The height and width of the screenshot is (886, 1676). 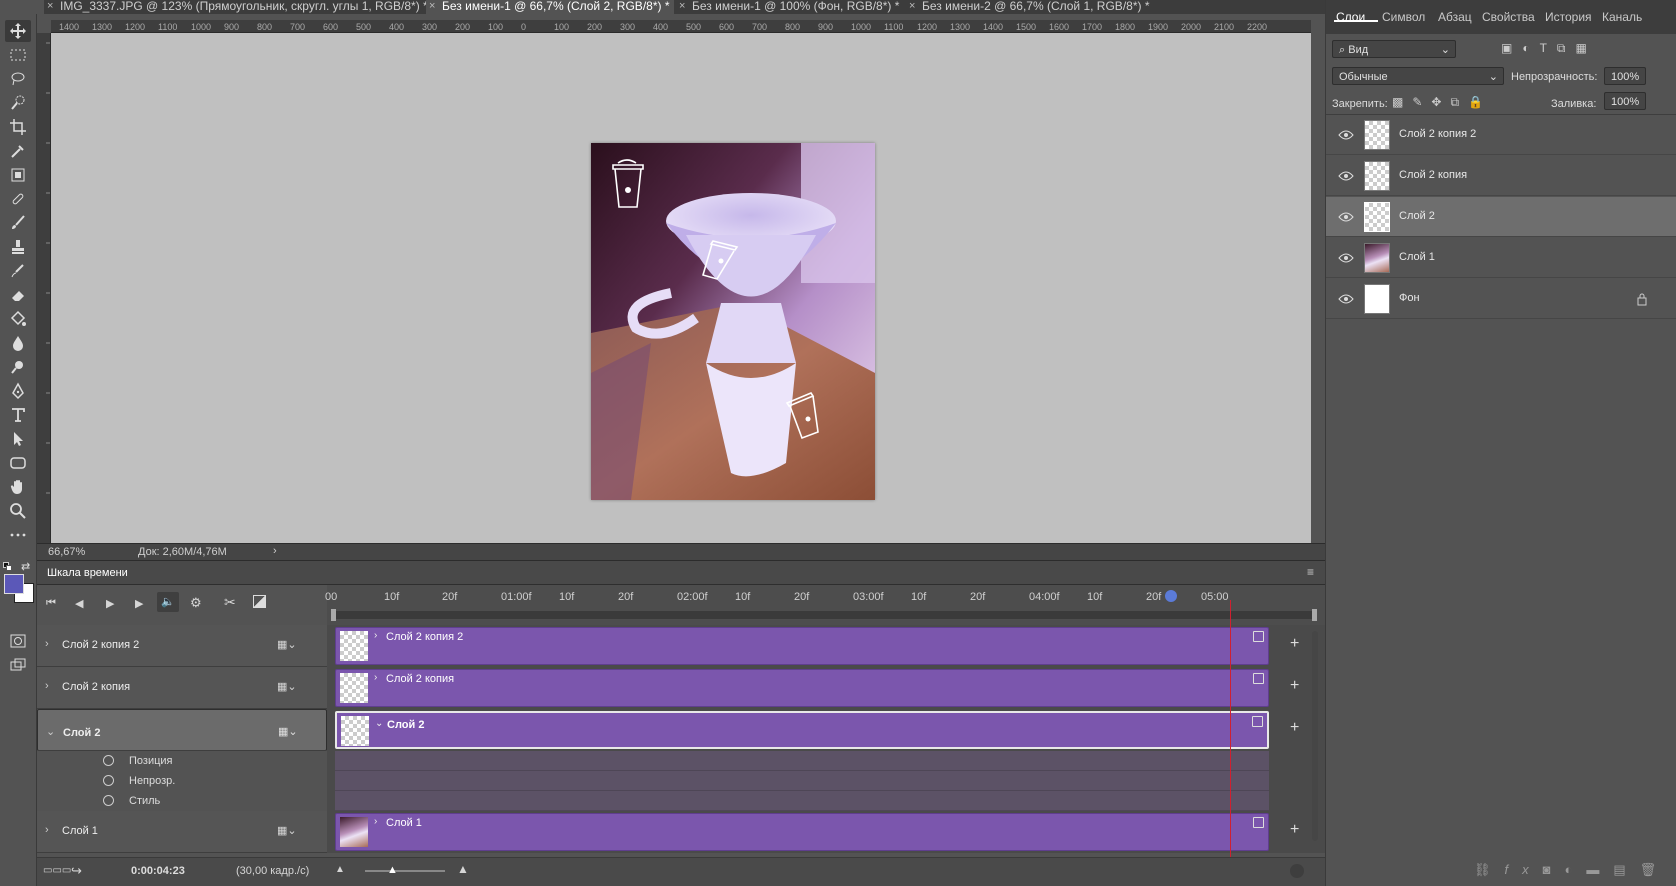 I want to click on collapse-chevron-icon: ⌄, so click(x=50, y=732).